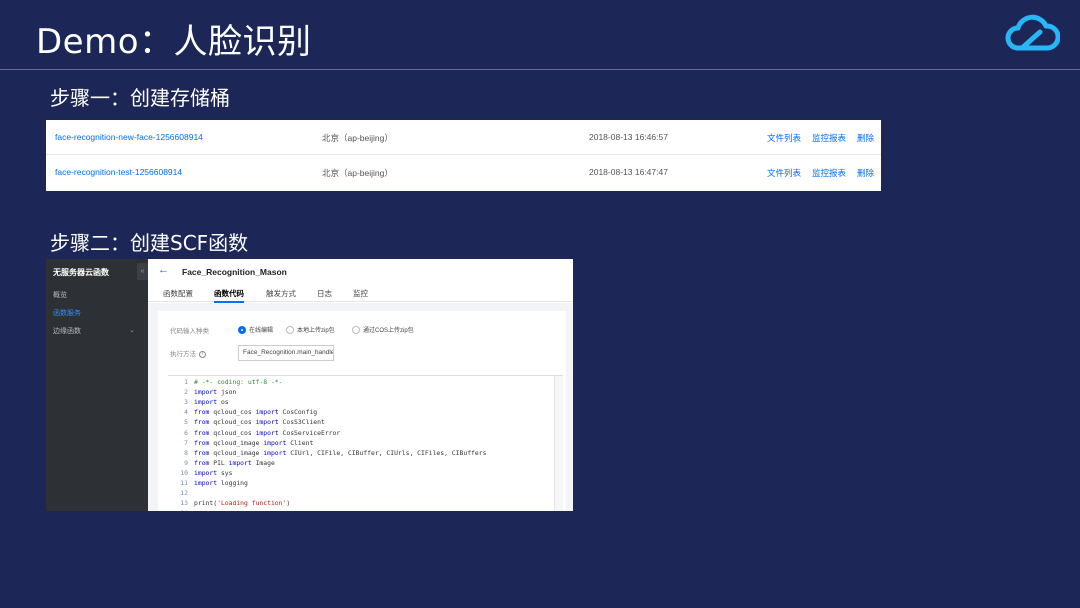 The width and height of the screenshot is (1080, 608). Describe the element at coordinates (140, 98) in the screenshot. I see `step1-title: 步骤一：创建存储桶` at that location.